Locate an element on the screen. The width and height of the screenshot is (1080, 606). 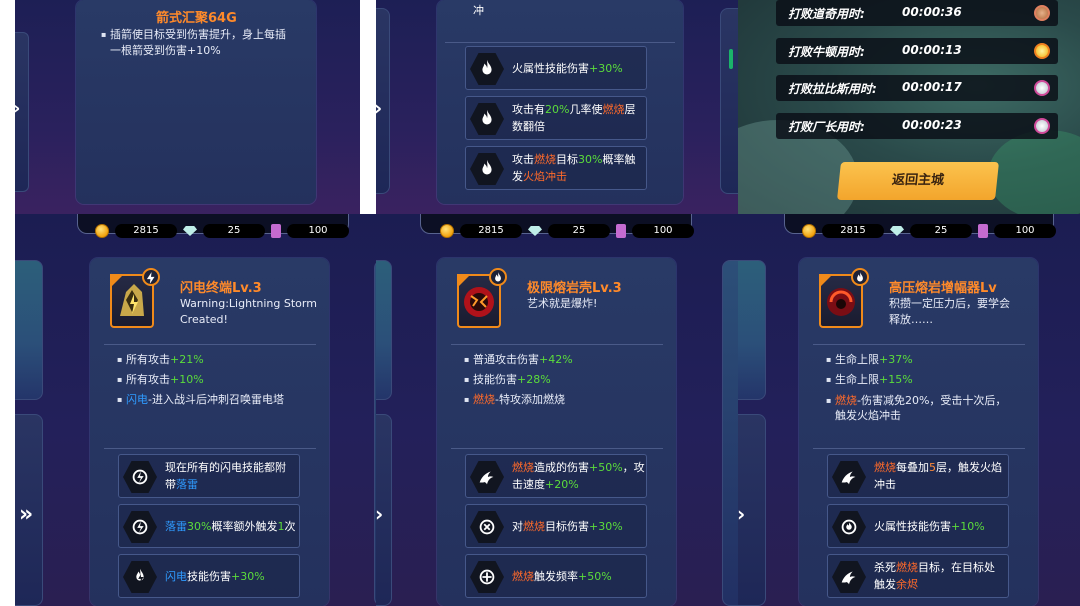
prev-arrow-button: » is located at coordinates (26, 515).